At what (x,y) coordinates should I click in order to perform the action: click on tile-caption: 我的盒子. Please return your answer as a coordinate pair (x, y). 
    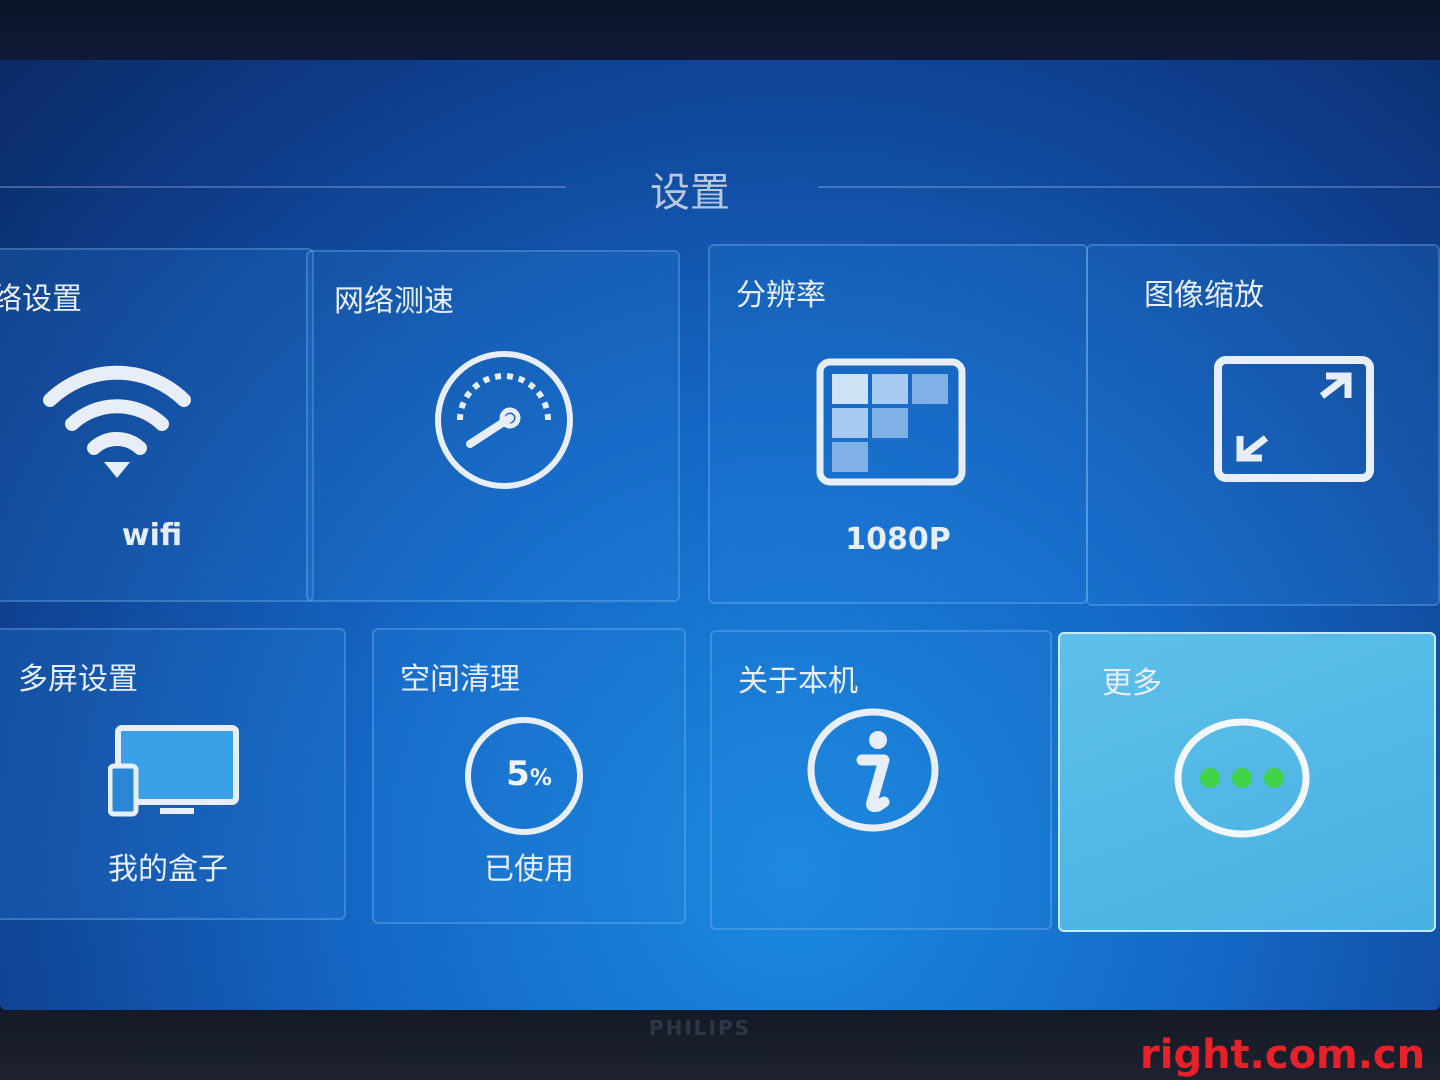
    Looking at the image, I should click on (168, 869).